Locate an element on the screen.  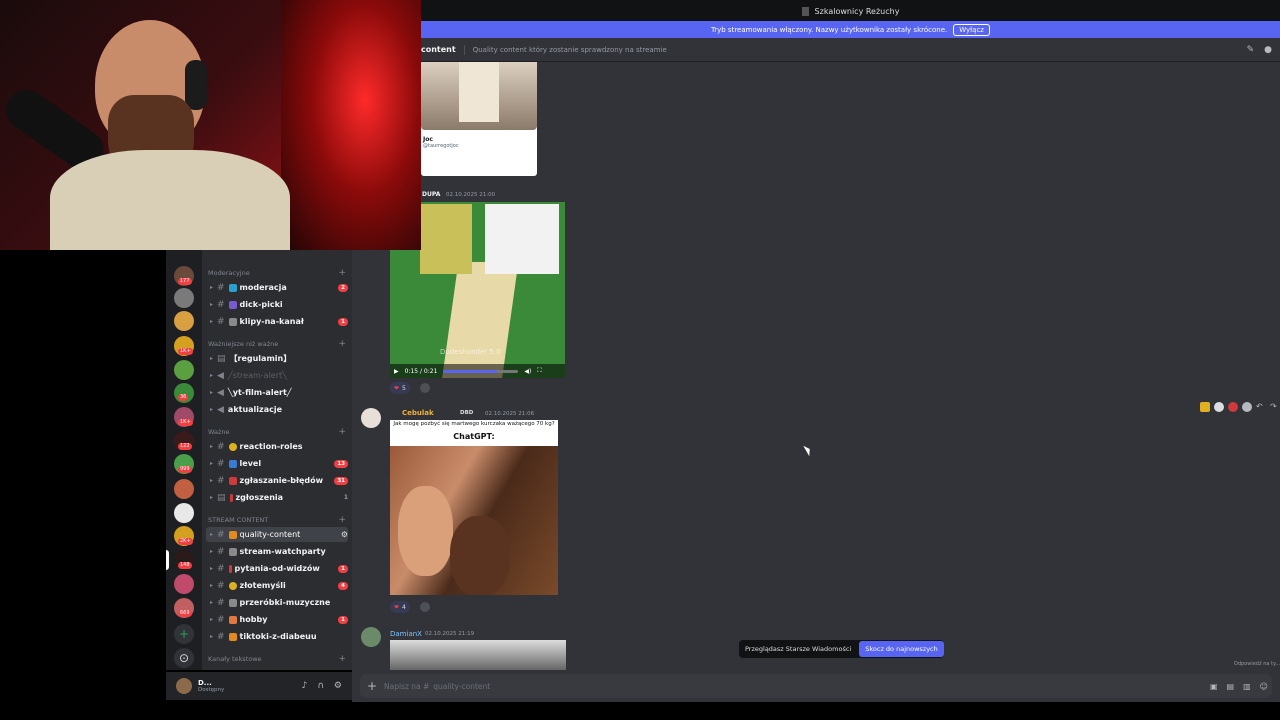
window-titlebar: Szkalownicy Reżuchy is located at coordinates (850, 11).